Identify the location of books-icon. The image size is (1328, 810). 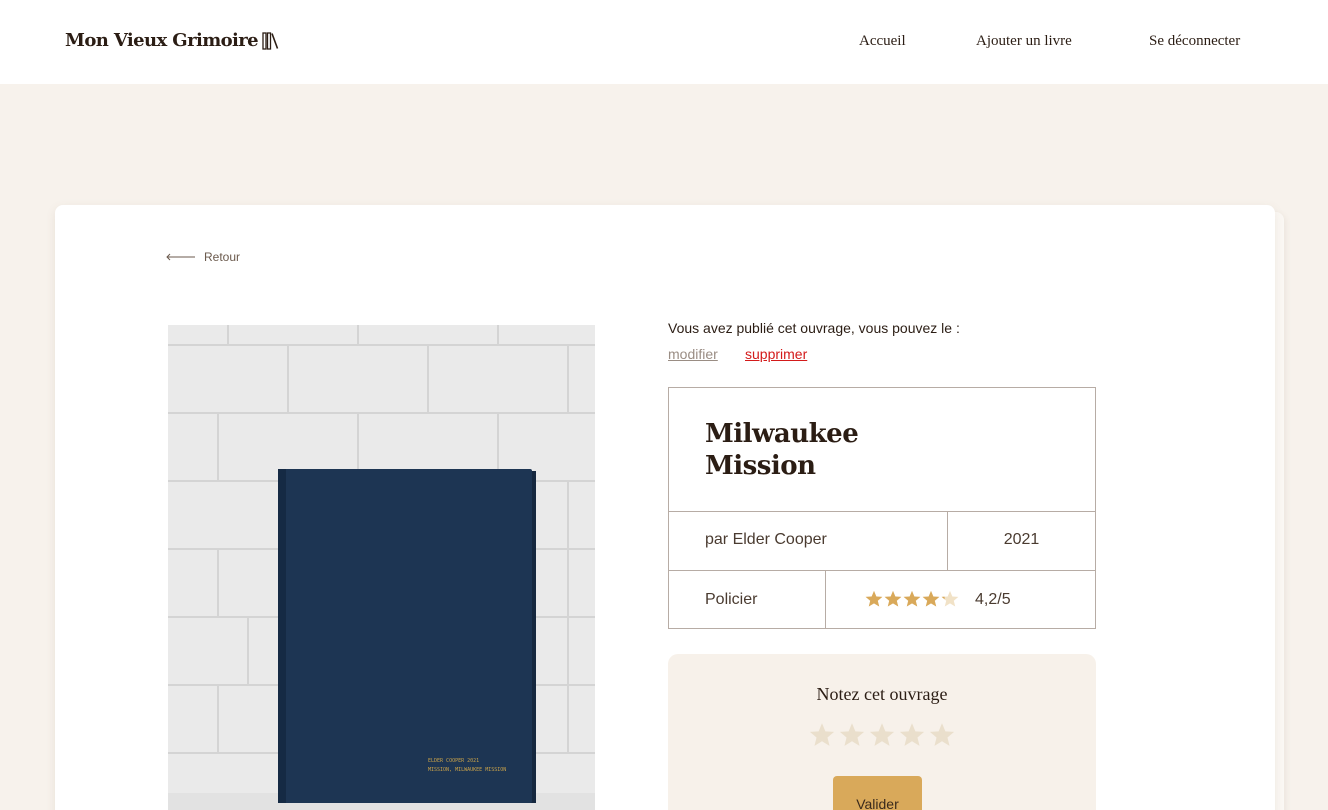
(270, 40).